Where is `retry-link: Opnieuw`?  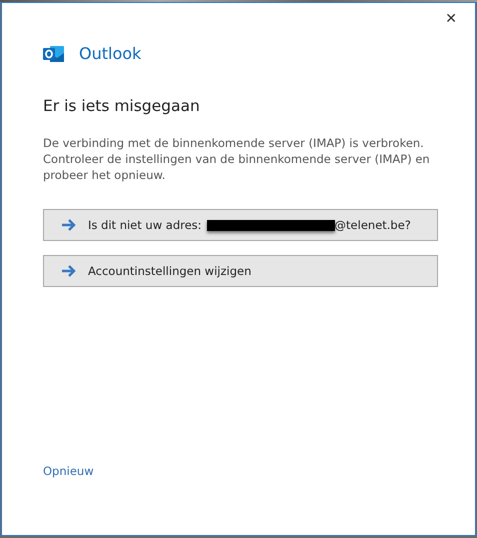 retry-link: Opnieuw is located at coordinates (68, 471).